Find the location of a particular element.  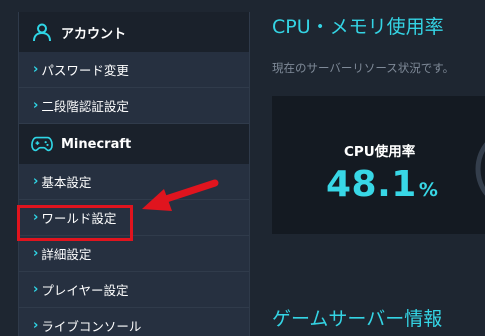

highlight-box is located at coordinates (75, 223).